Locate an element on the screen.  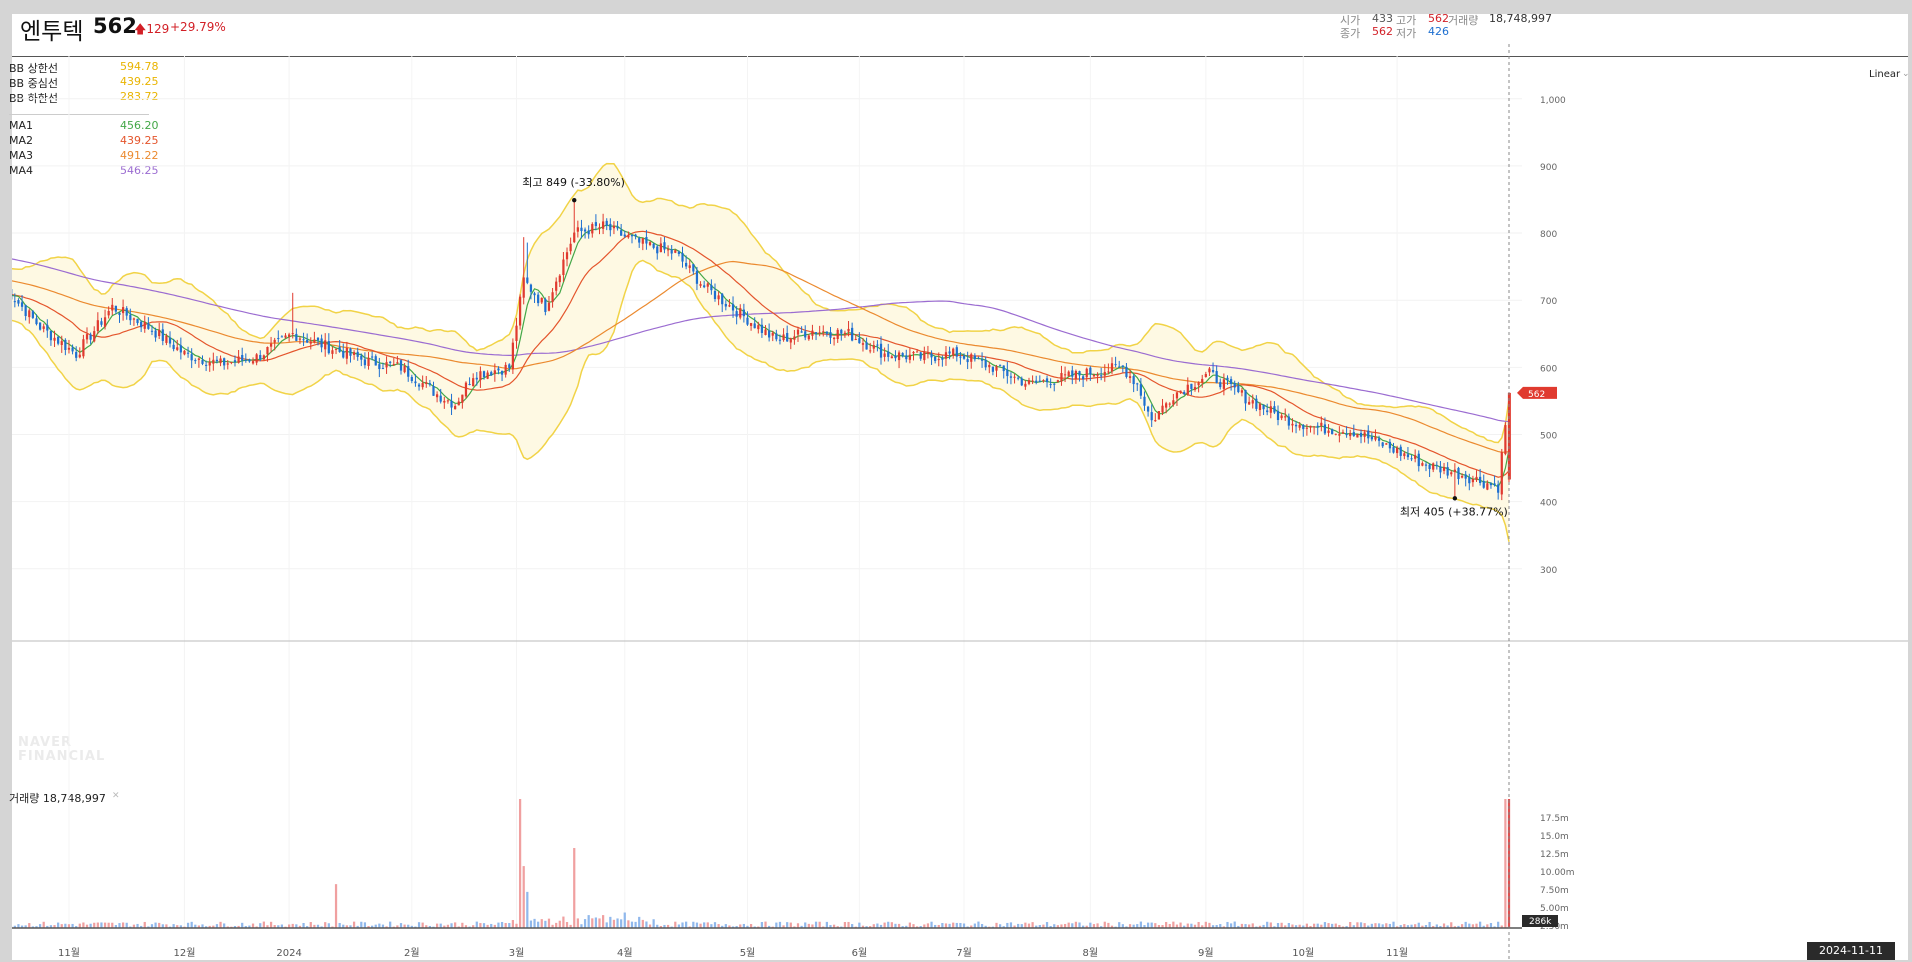
legend-bb-upper: BB 상한선 594.78 is located at coordinates (84, 67).